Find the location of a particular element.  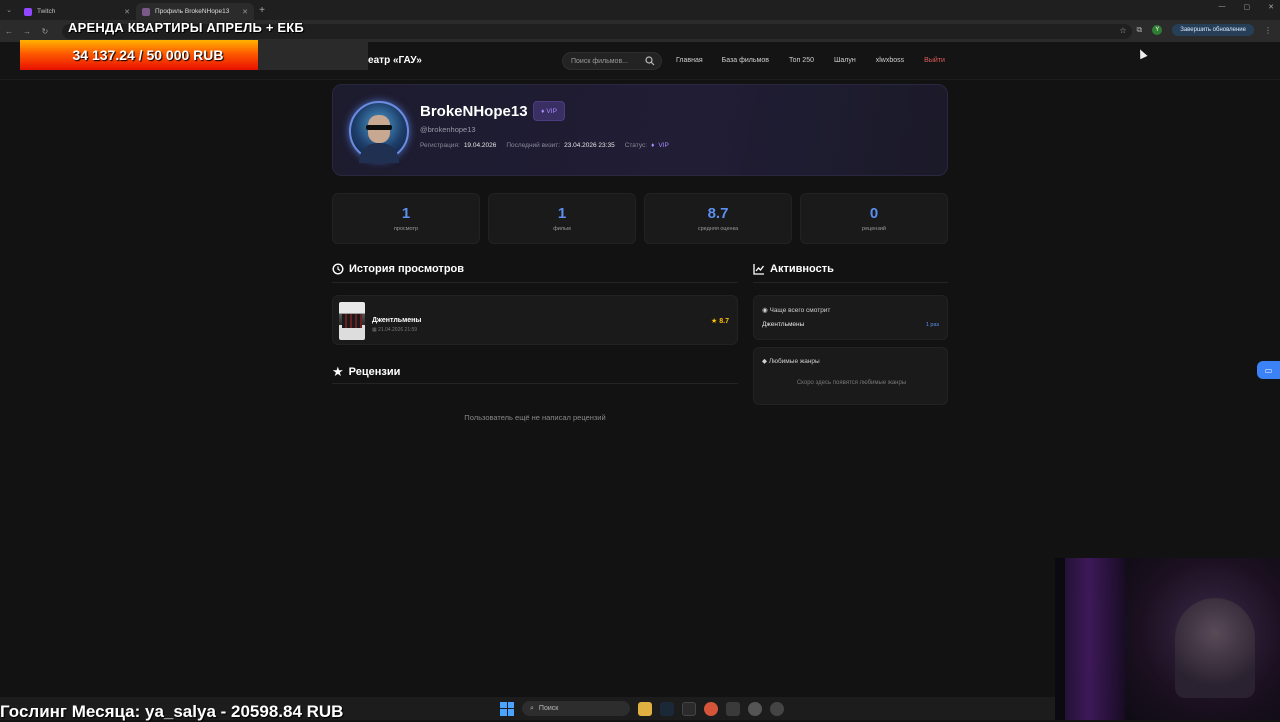

most-watched-count: 1 раз is located at coordinates (932, 325).